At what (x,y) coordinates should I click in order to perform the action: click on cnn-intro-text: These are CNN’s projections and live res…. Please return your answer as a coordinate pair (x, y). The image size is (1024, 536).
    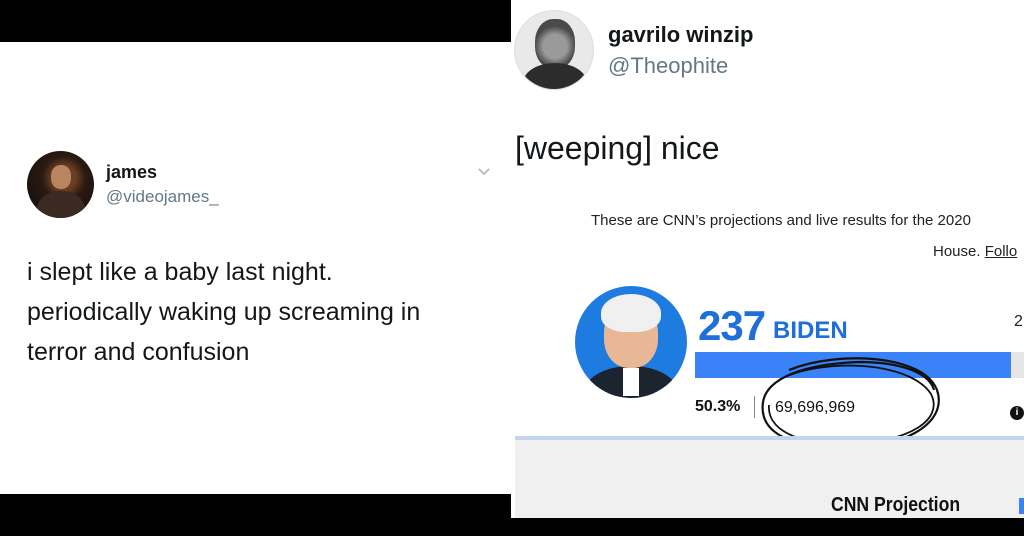
    Looking at the image, I should click on (781, 220).